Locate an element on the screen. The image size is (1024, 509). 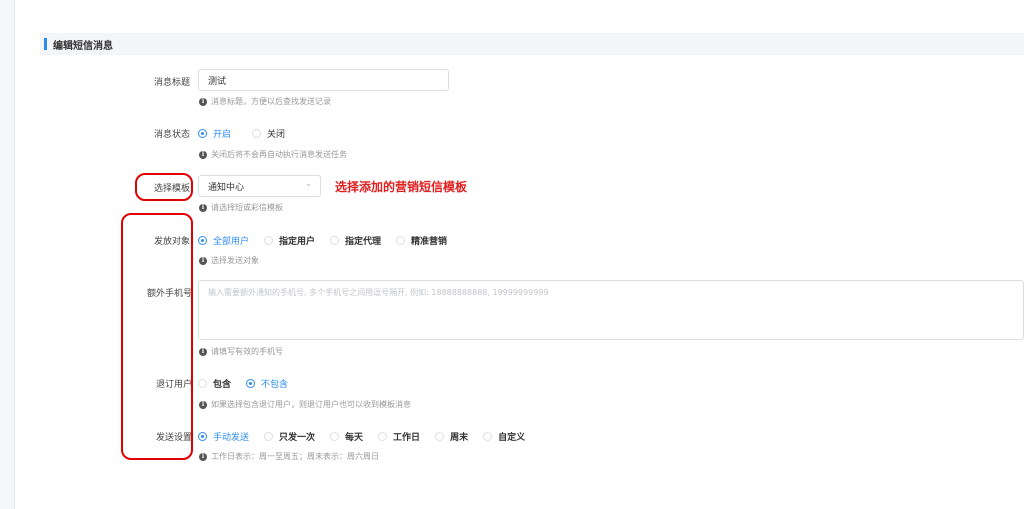
annotation-text: 选择添加的营销短信模板 is located at coordinates (401, 187).